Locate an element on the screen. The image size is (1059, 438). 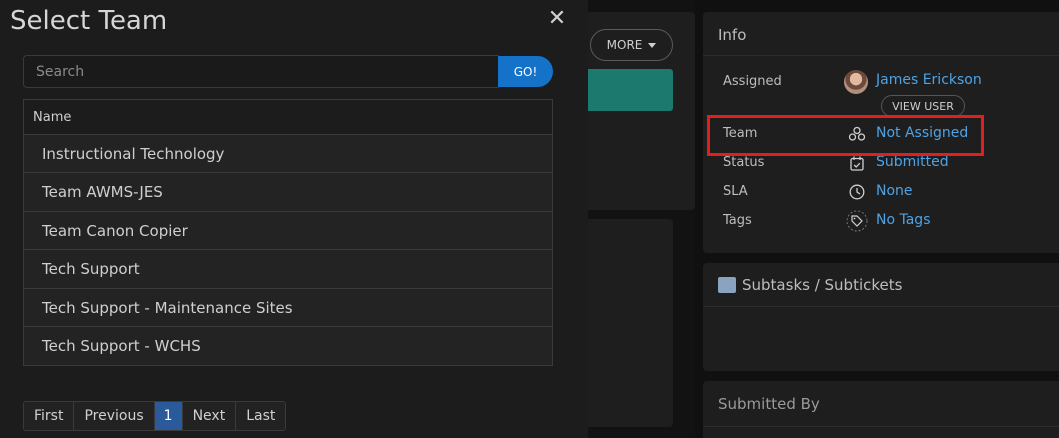
pagination: First Previous 1 Next Last is located at coordinates (155, 416).